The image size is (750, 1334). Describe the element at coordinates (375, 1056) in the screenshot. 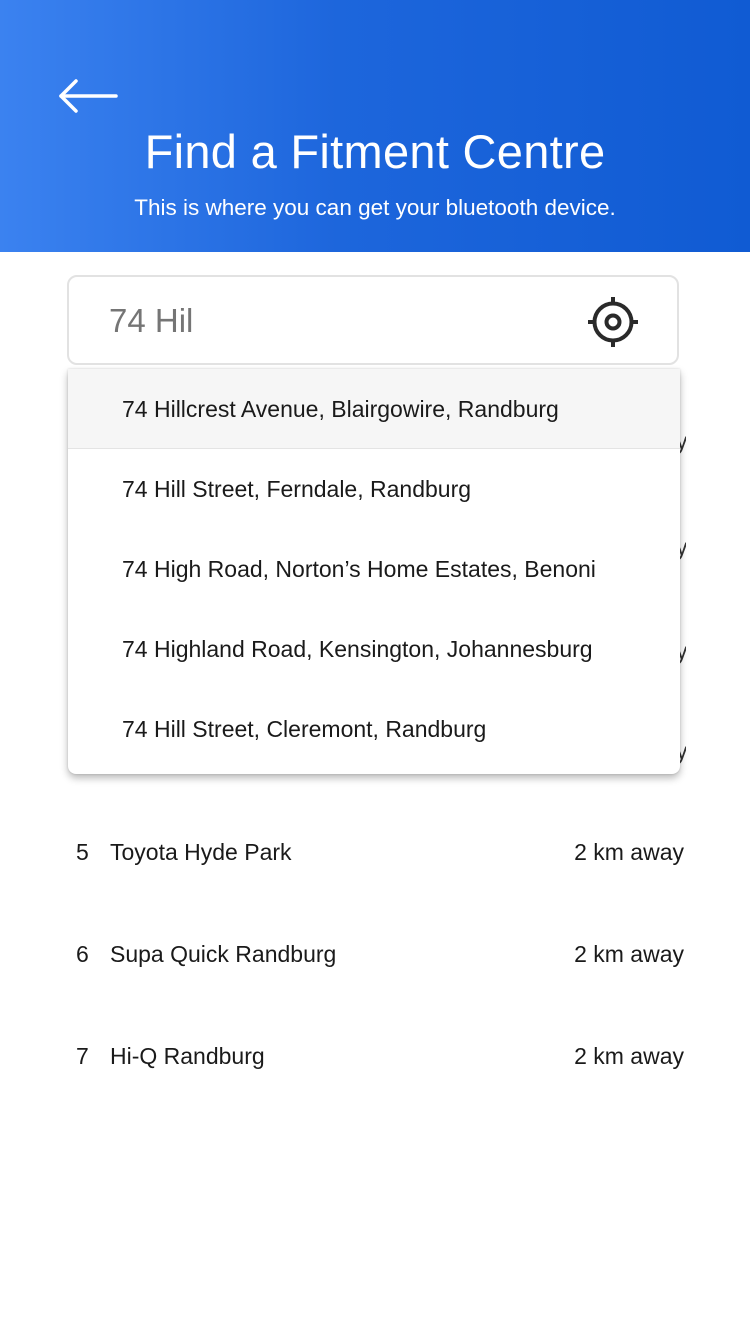

I see `list-item: 7 Hi-Q Randburg 2 km away` at that location.